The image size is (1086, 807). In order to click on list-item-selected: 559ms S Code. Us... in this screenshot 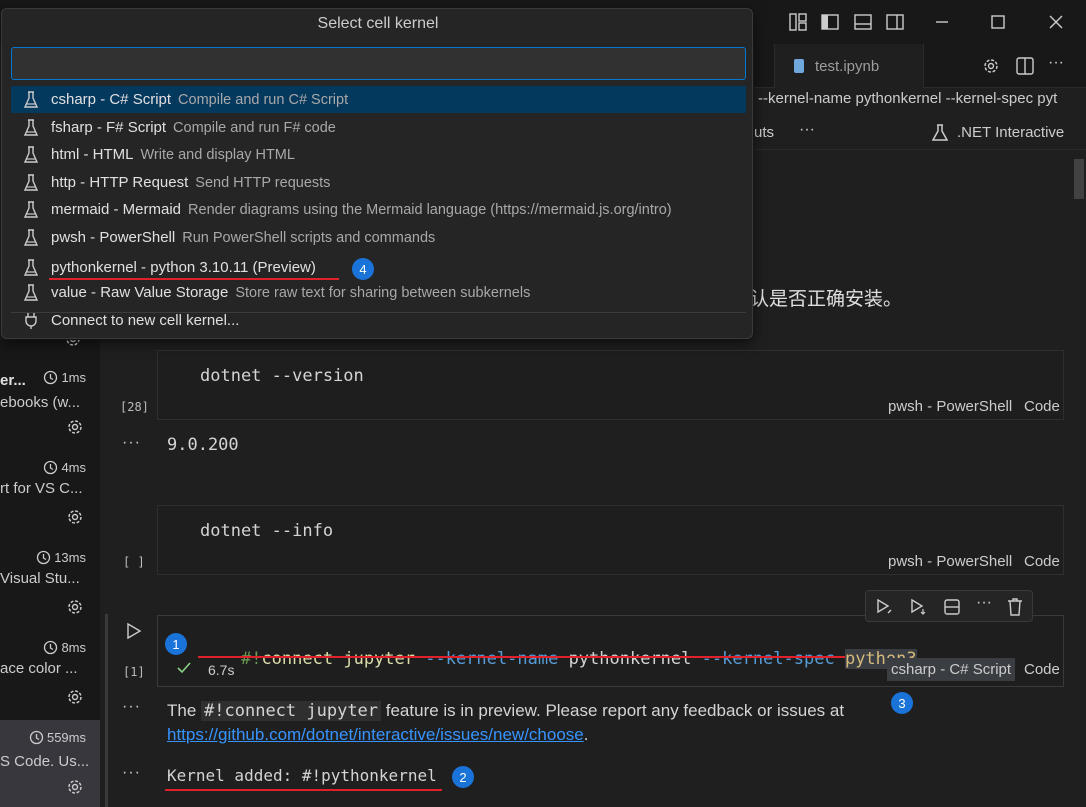, I will do `click(50, 763)`.